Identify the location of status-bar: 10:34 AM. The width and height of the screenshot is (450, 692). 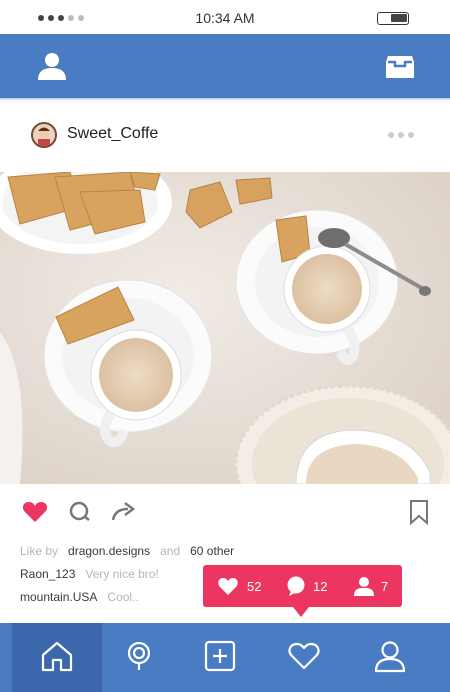
(225, 17).